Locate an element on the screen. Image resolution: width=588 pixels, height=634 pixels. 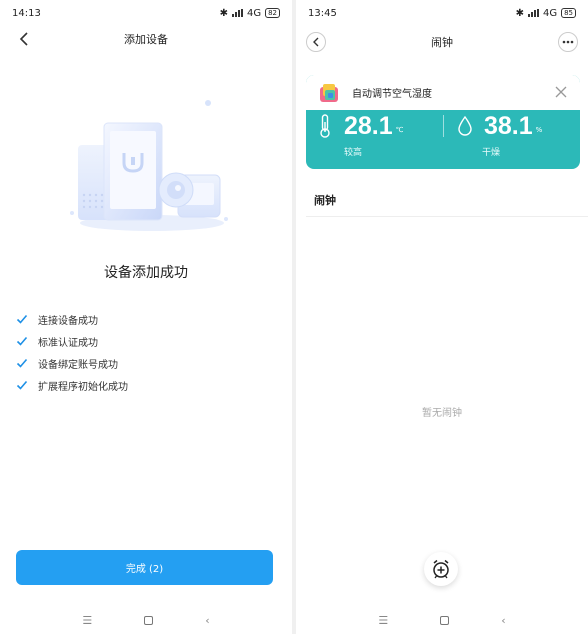
status-bar: 14:13 ✱ 4G 82 is located at coordinates (146, 13).